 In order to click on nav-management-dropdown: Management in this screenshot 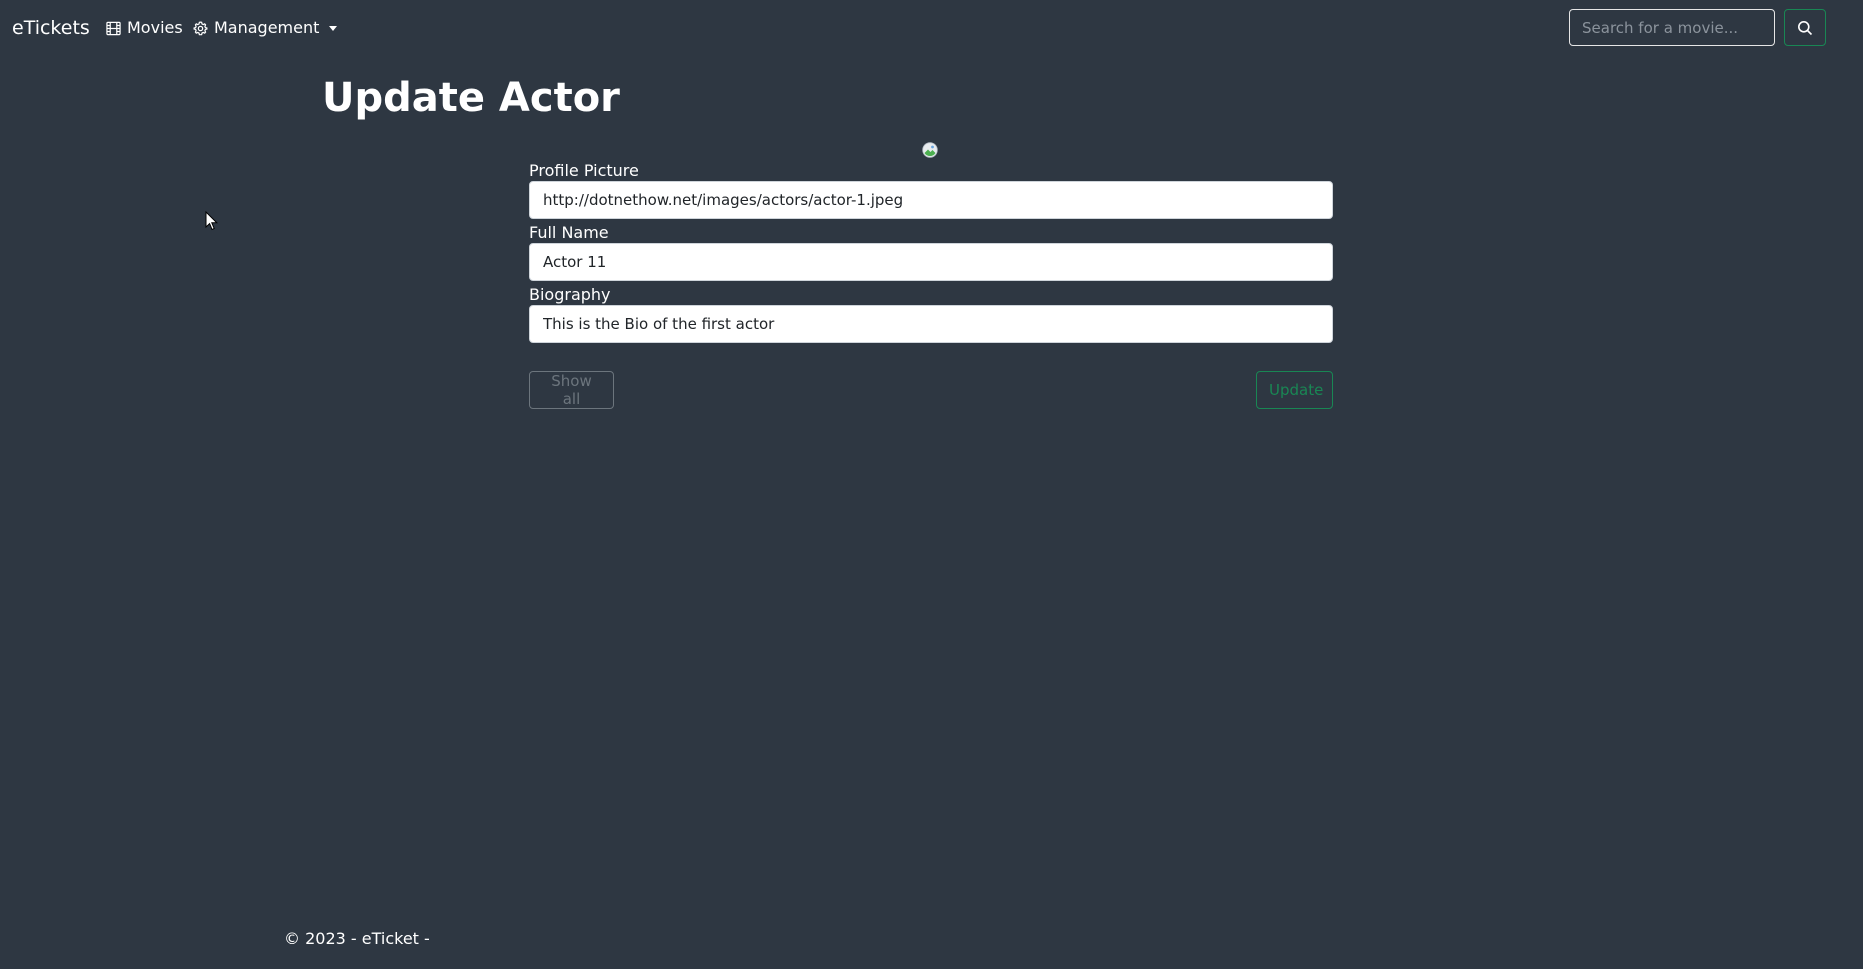, I will do `click(265, 28)`.